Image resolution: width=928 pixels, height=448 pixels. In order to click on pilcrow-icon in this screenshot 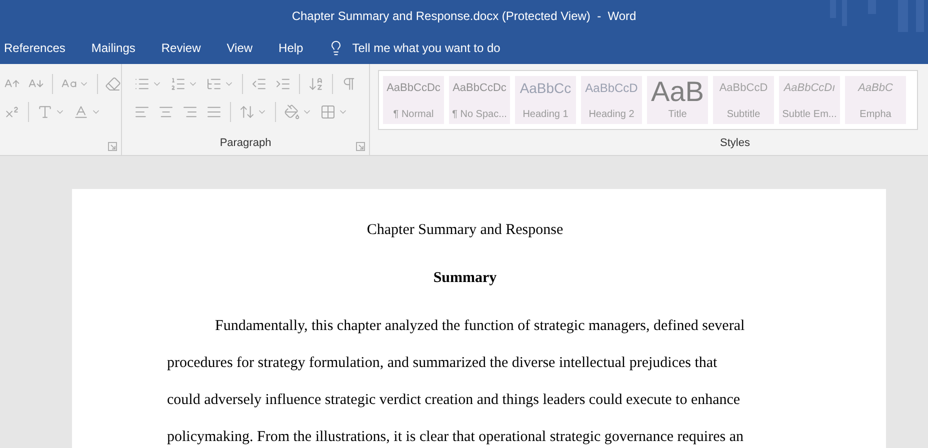, I will do `click(349, 84)`.